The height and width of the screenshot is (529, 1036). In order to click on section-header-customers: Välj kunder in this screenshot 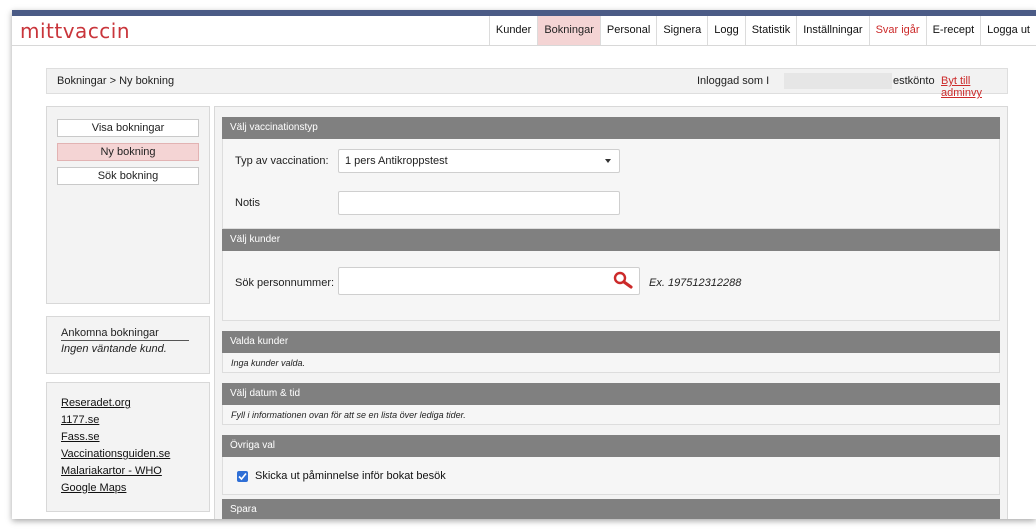, I will do `click(611, 240)`.